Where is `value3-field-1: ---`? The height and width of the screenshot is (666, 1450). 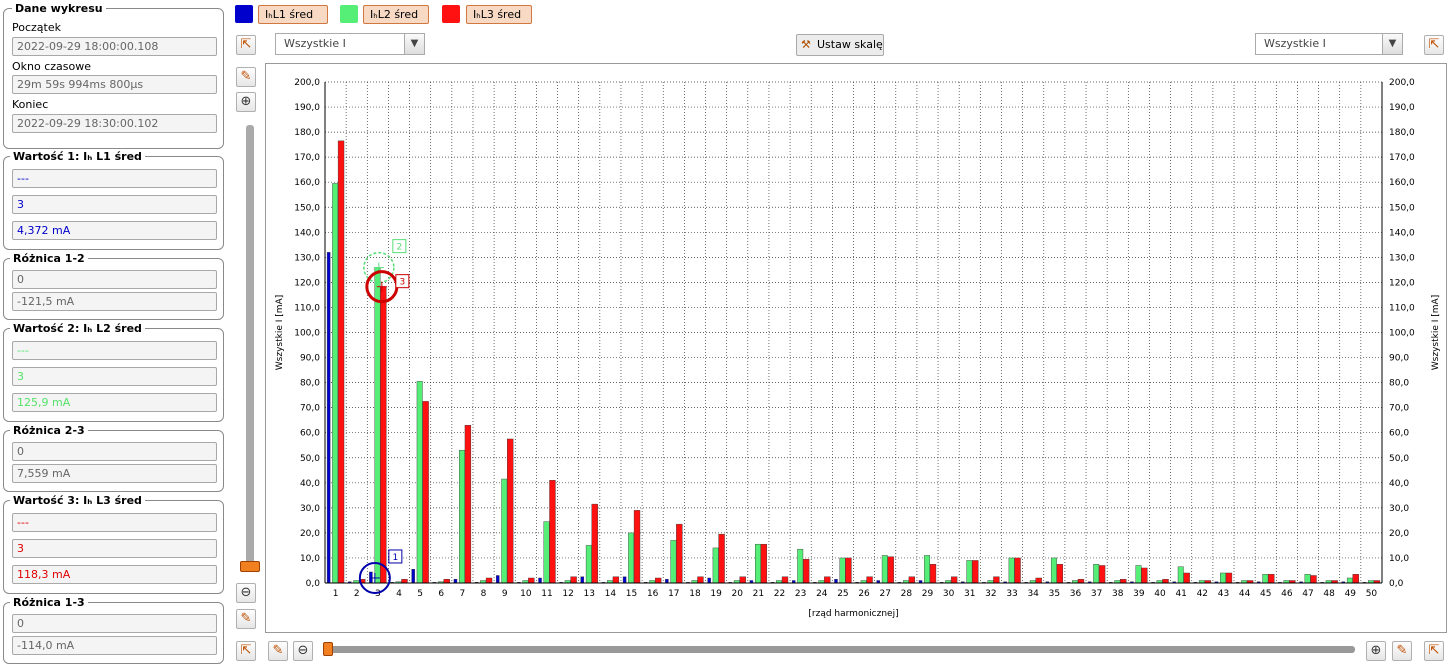 value3-field-1: --- is located at coordinates (114, 522).